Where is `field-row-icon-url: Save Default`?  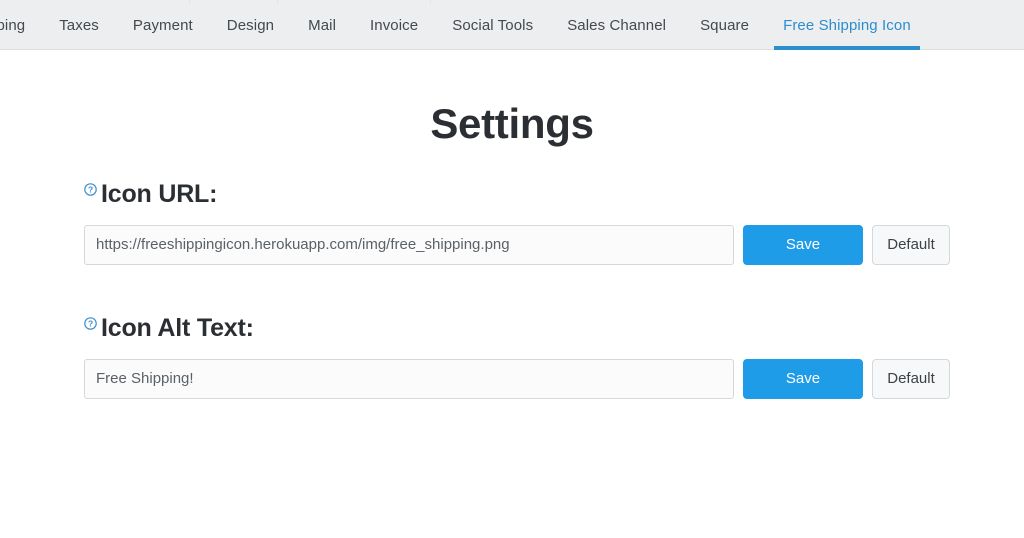
field-row-icon-url: Save Default is located at coordinates (517, 244).